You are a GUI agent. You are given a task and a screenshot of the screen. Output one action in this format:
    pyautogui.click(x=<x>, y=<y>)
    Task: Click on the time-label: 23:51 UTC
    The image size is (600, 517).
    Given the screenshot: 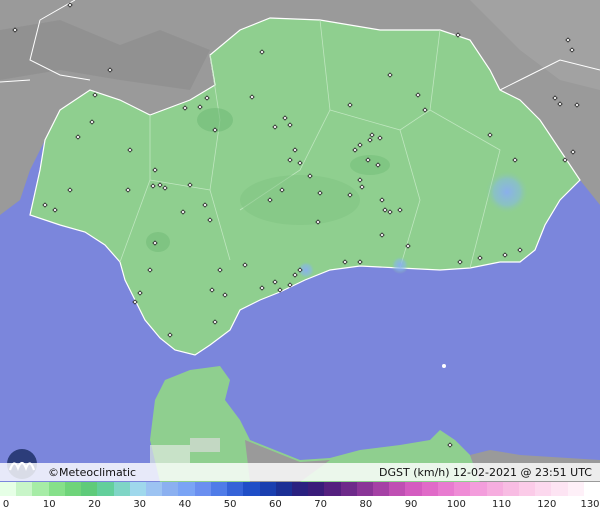 What is the action you would take?
    pyautogui.click(x=563, y=472)
    